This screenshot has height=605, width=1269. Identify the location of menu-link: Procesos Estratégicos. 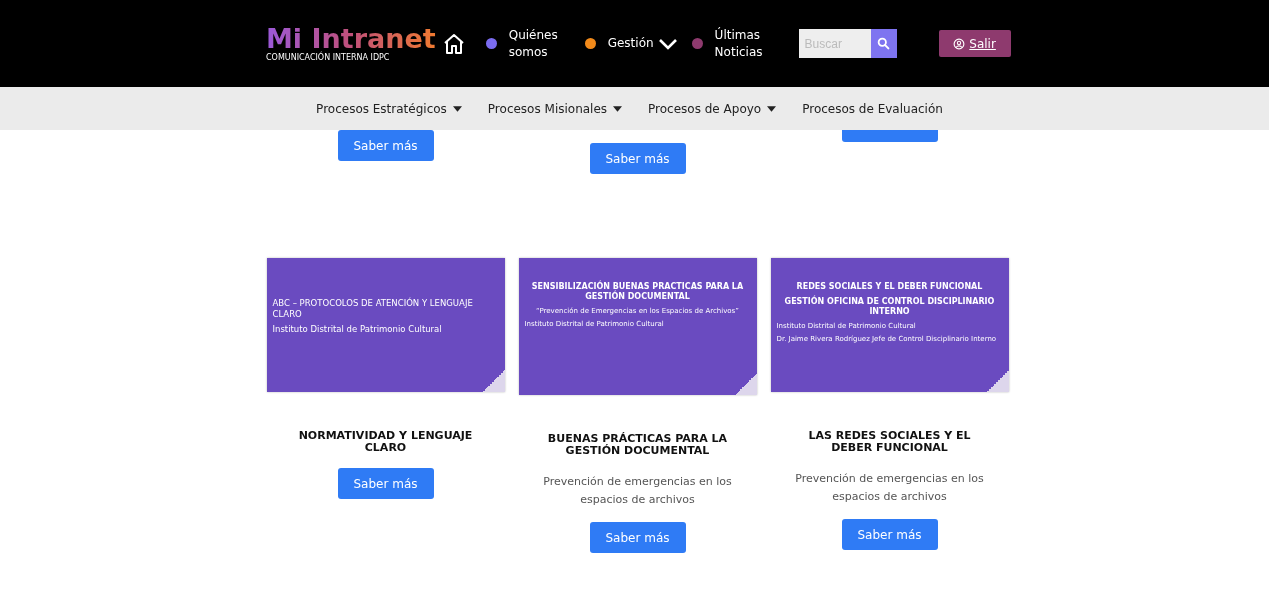
(389, 108).